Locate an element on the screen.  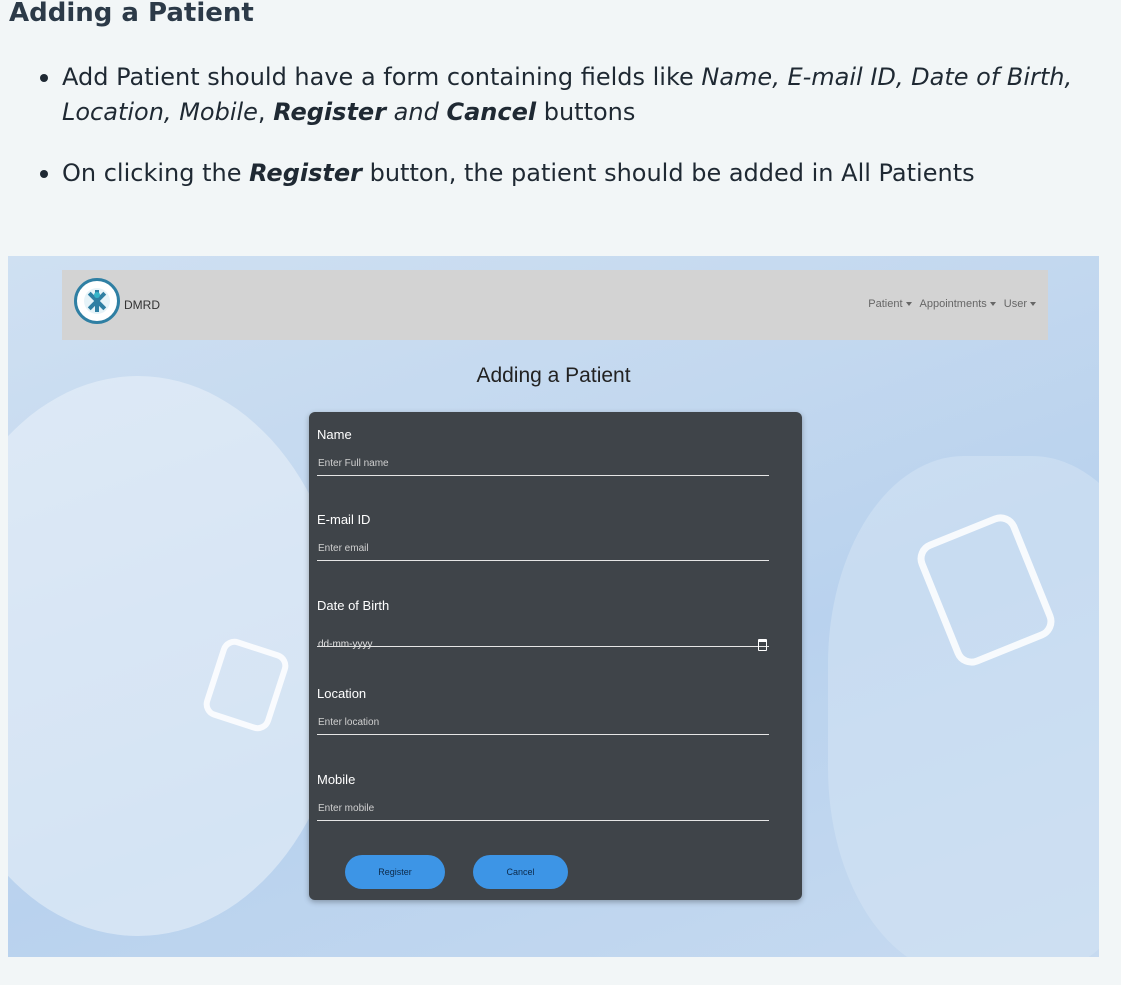
doc-heading: Adding a Patient is located at coordinates (131, 14).